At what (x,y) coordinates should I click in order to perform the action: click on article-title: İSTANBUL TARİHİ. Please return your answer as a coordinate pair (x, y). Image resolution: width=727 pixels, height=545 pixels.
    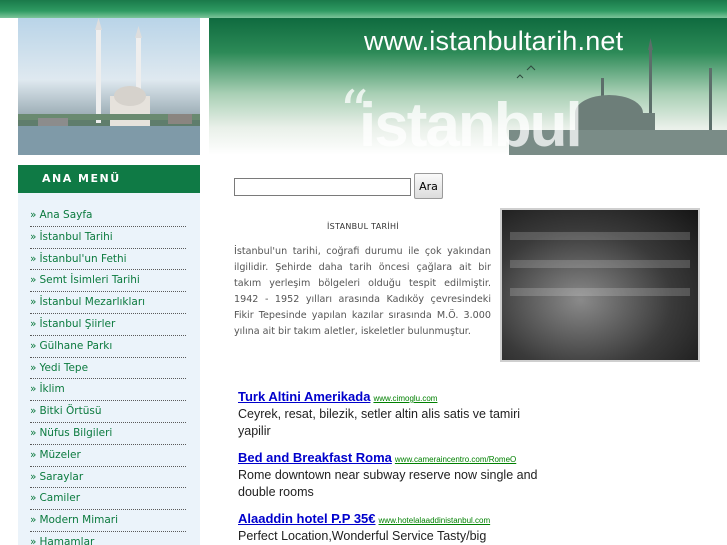
    Looking at the image, I should click on (363, 226).